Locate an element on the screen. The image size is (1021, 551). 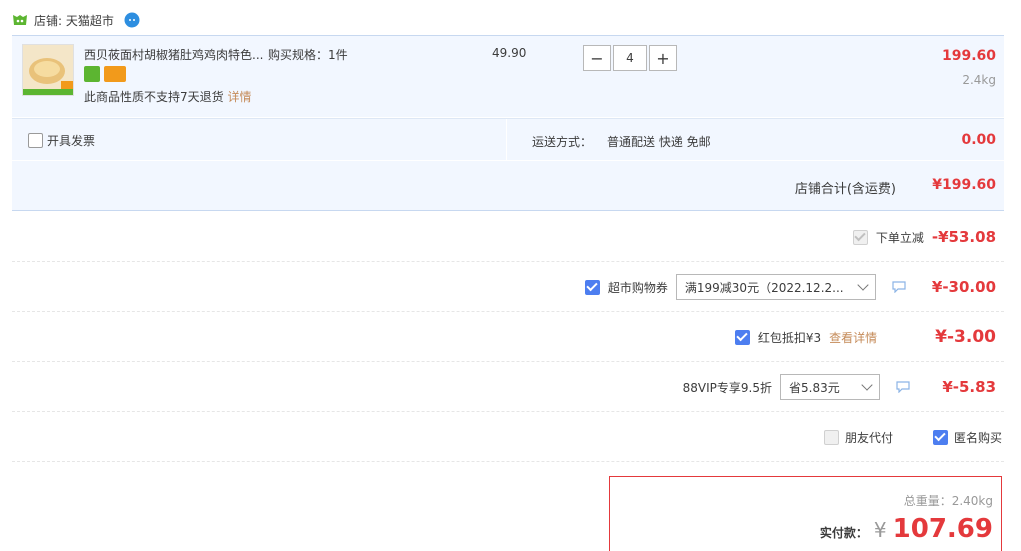
return-note: 此商品性质不支持7天退货 详情 is located at coordinates (167, 96).